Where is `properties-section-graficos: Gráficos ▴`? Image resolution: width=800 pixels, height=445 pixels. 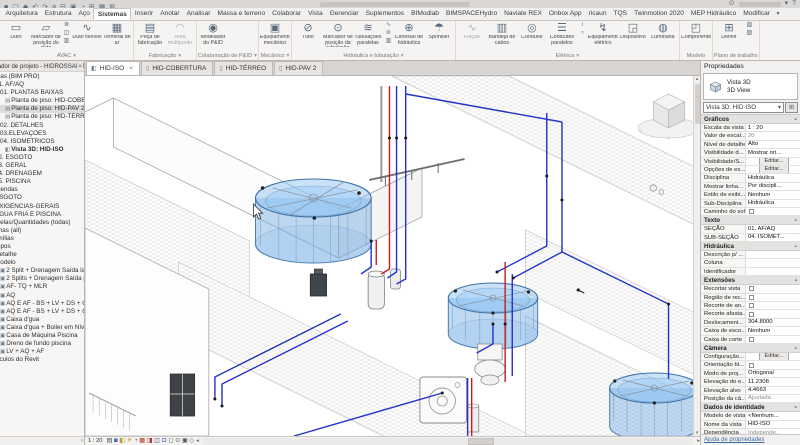 properties-section-graficos: Gráficos ▴ is located at coordinates (750, 119).